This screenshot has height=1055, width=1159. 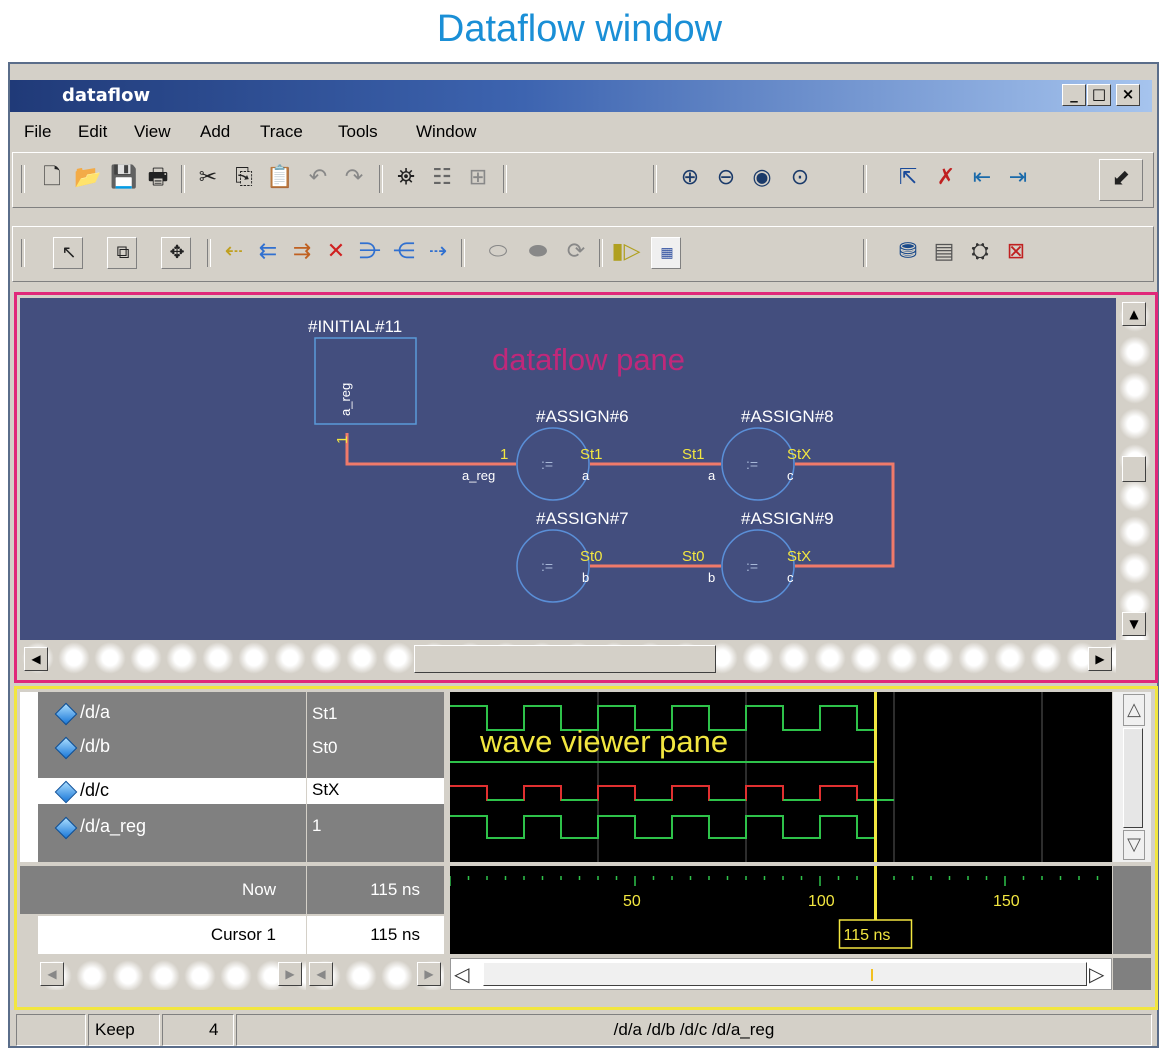 I want to click on new-file-icon: 🗋, so click(x=52, y=178).